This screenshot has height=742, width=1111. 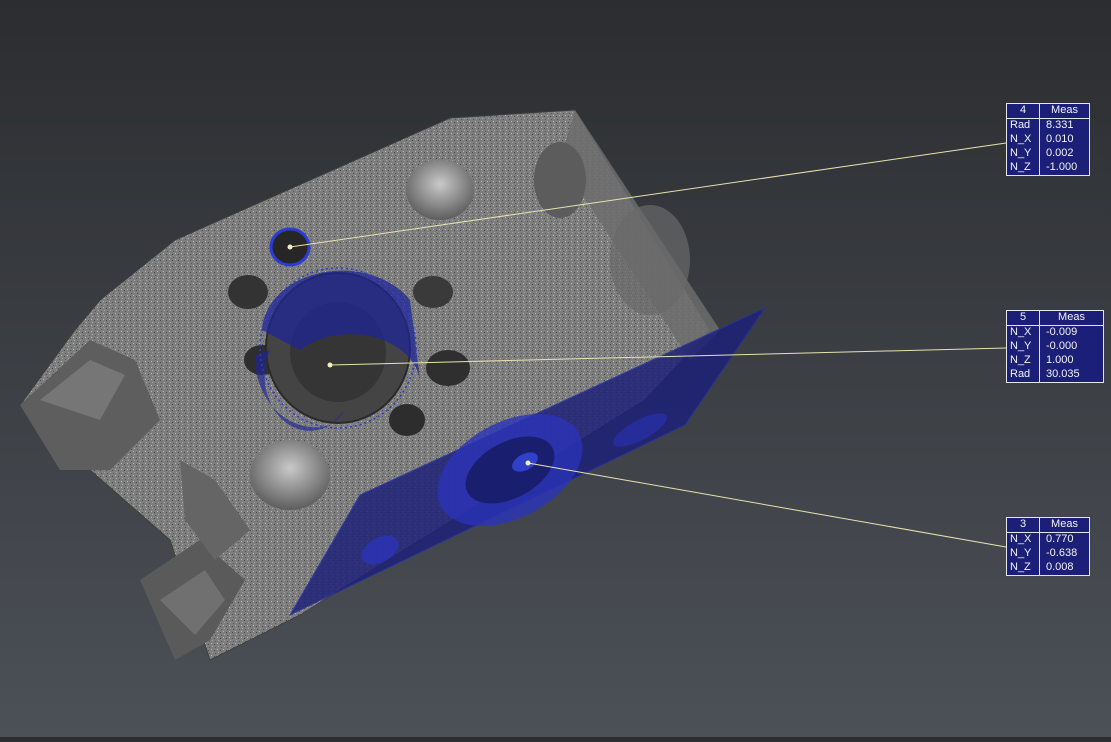 What do you see at coordinates (1023, 525) in the screenshot?
I see `label-id: 3` at bounding box center [1023, 525].